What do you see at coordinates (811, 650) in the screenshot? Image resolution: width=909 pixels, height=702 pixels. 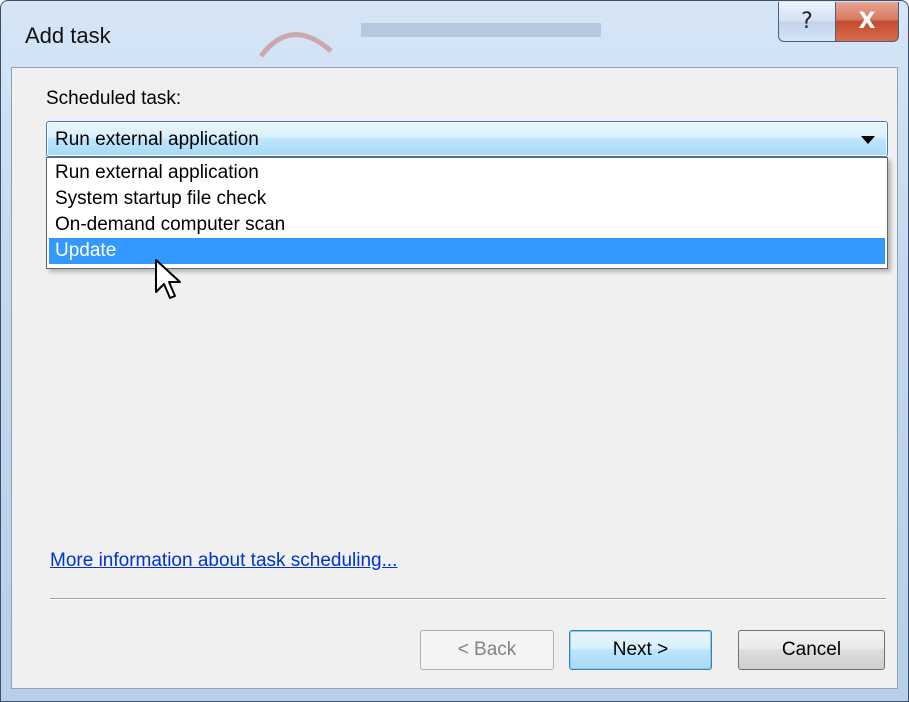 I see `cancel-button: Cancel` at bounding box center [811, 650].